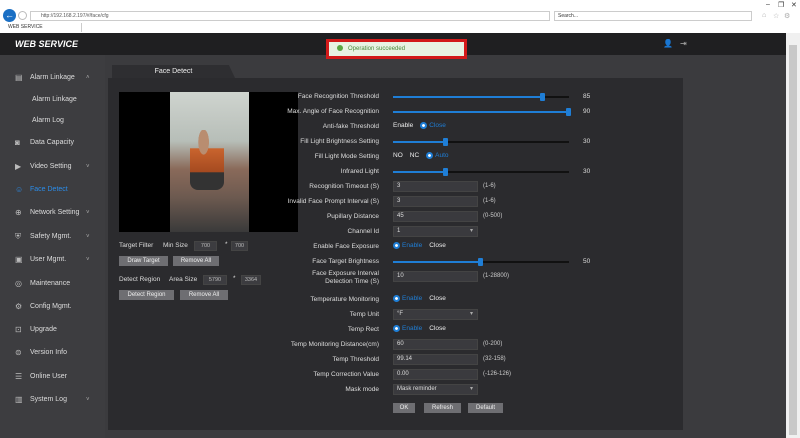  Describe the element at coordinates (768, 4) in the screenshot. I see `minimize-button: –` at that location.